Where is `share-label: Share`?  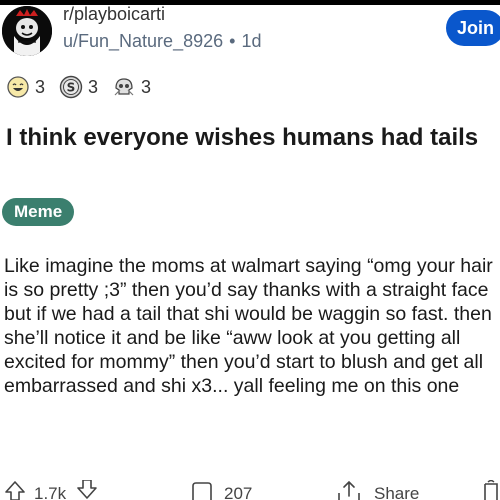
share-label: Share is located at coordinates (397, 492).